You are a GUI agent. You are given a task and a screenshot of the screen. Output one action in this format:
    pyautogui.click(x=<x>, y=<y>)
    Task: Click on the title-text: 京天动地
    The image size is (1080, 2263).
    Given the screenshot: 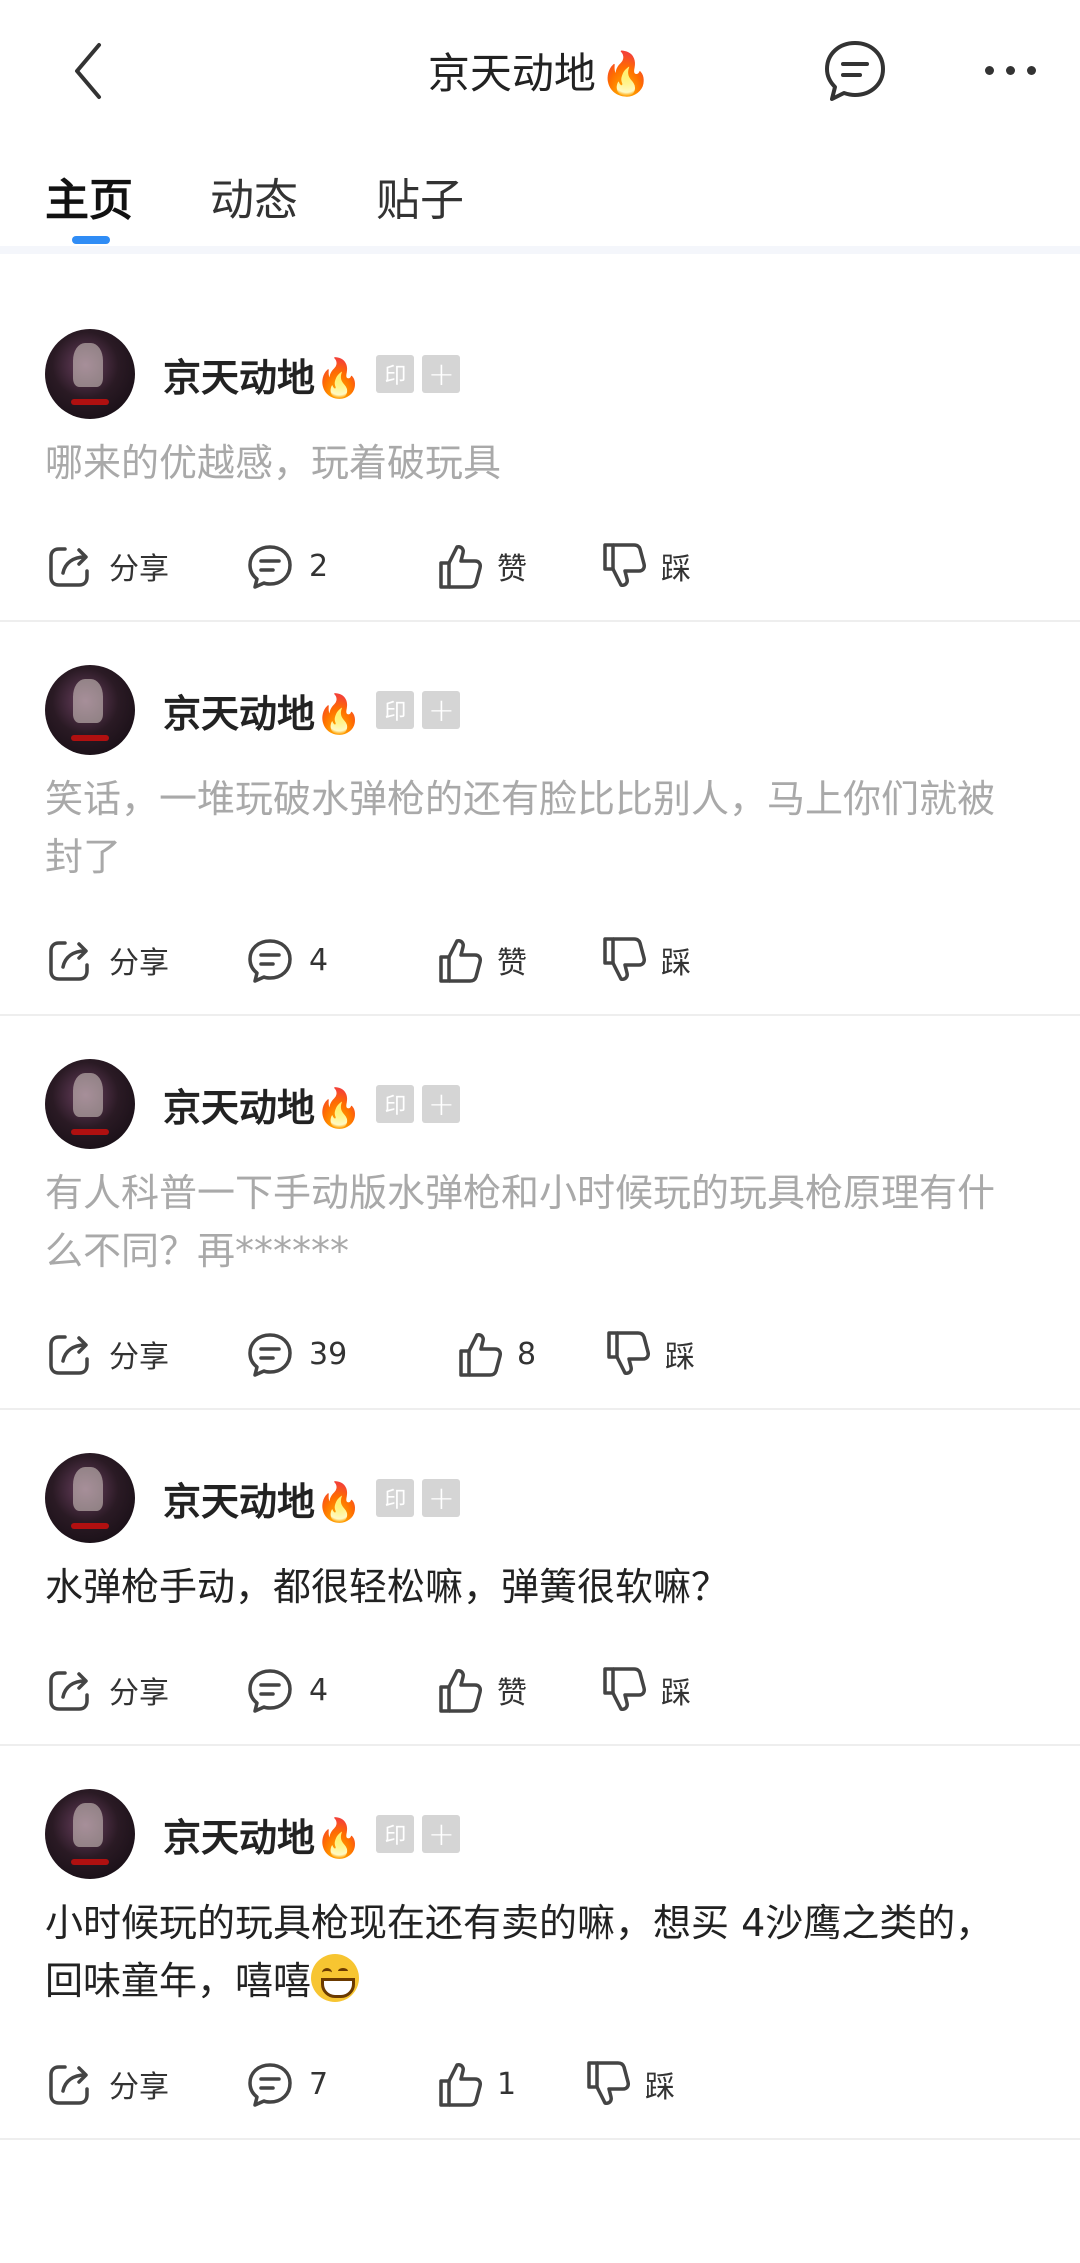 What is the action you would take?
    pyautogui.click(x=511, y=73)
    